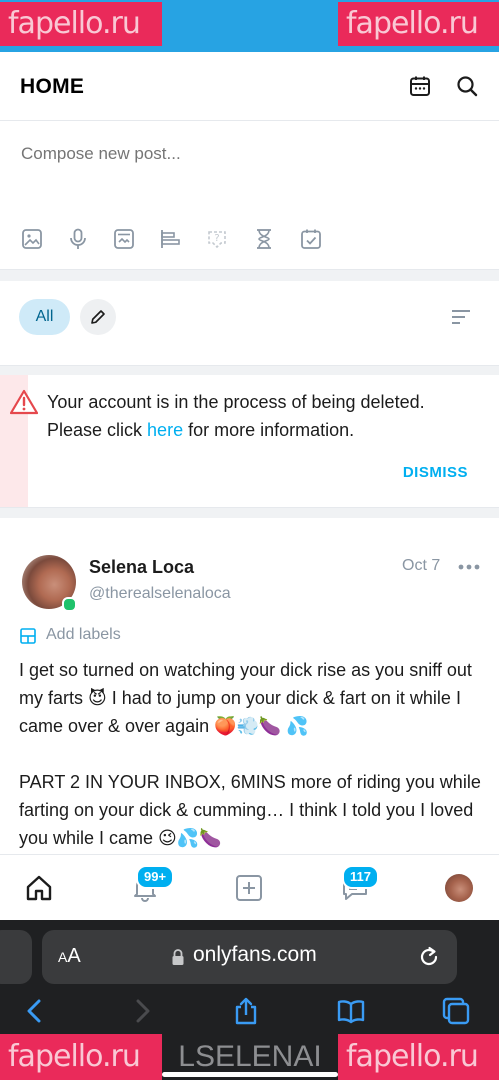  What do you see at coordinates (420, 86) in the screenshot?
I see `calendar-icon` at bounding box center [420, 86].